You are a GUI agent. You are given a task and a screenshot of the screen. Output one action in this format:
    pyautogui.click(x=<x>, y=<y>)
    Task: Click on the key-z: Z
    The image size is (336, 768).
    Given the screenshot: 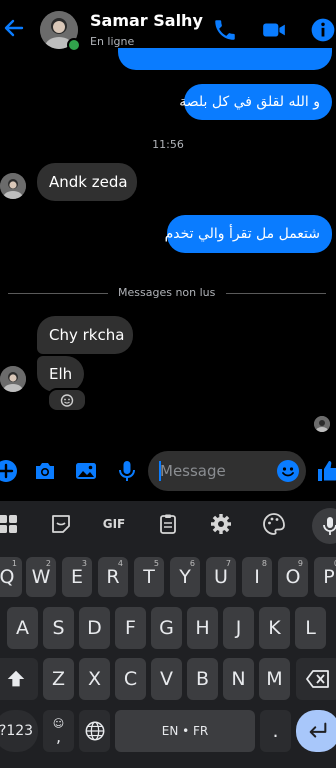 What is the action you would take?
    pyautogui.click(x=58, y=679)
    